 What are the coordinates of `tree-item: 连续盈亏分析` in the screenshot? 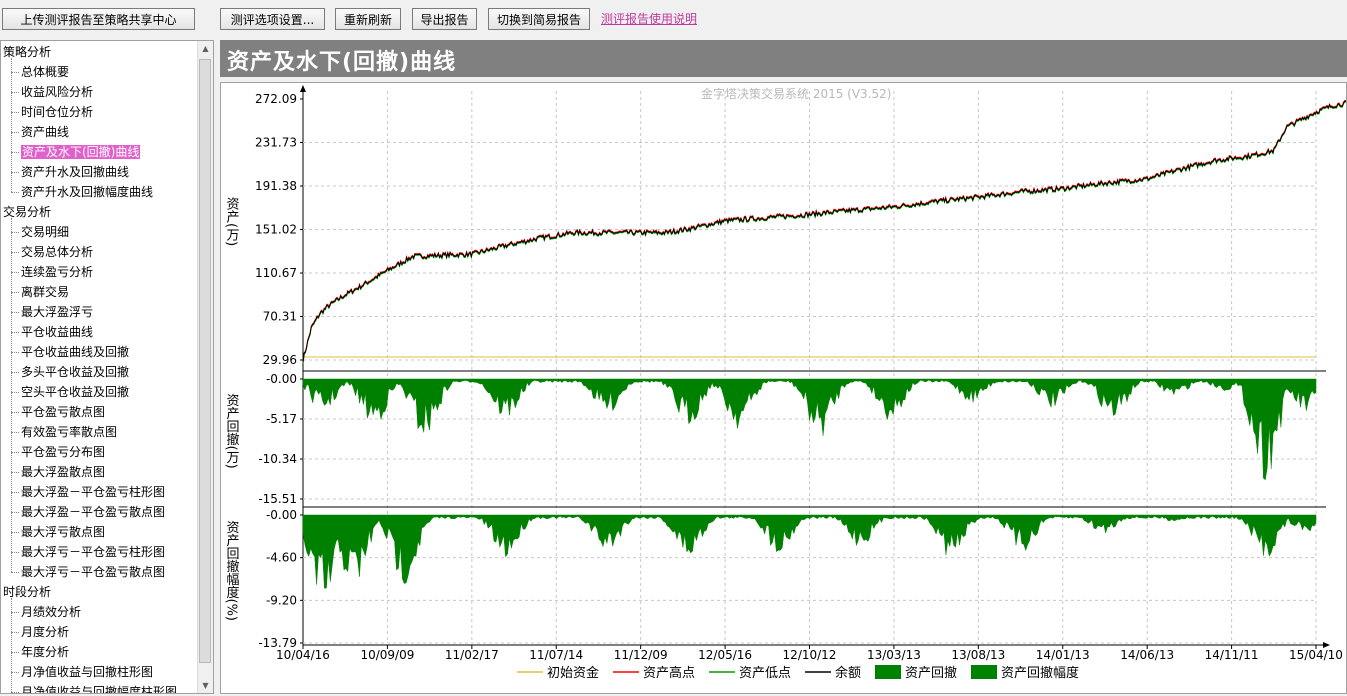 It's located at (57, 272).